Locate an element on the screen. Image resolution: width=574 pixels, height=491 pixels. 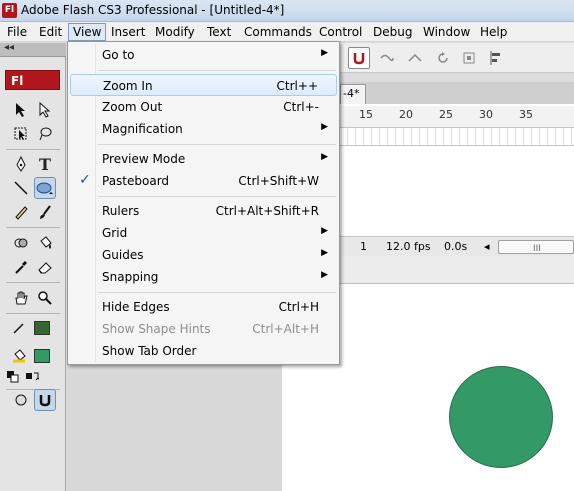
eyedropper-tool-icon is located at coordinates (21, 267).